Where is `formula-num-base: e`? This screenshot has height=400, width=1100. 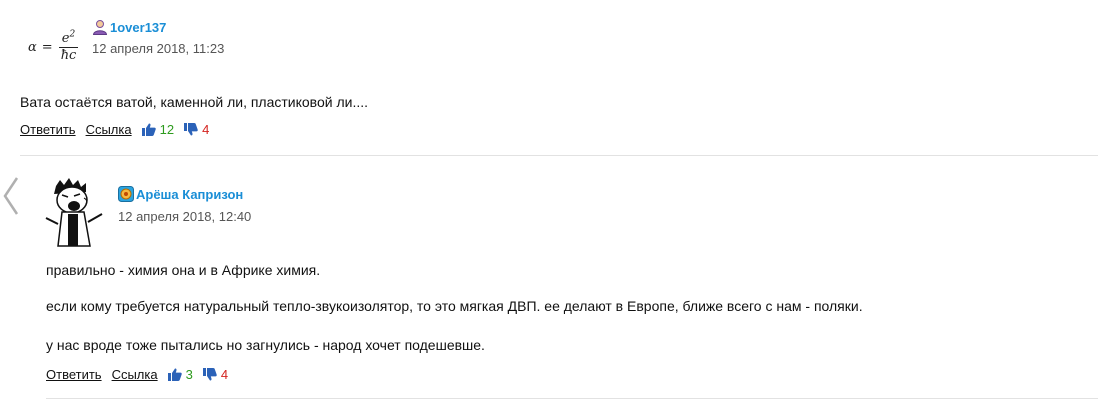 formula-num-base: e is located at coordinates (65, 38).